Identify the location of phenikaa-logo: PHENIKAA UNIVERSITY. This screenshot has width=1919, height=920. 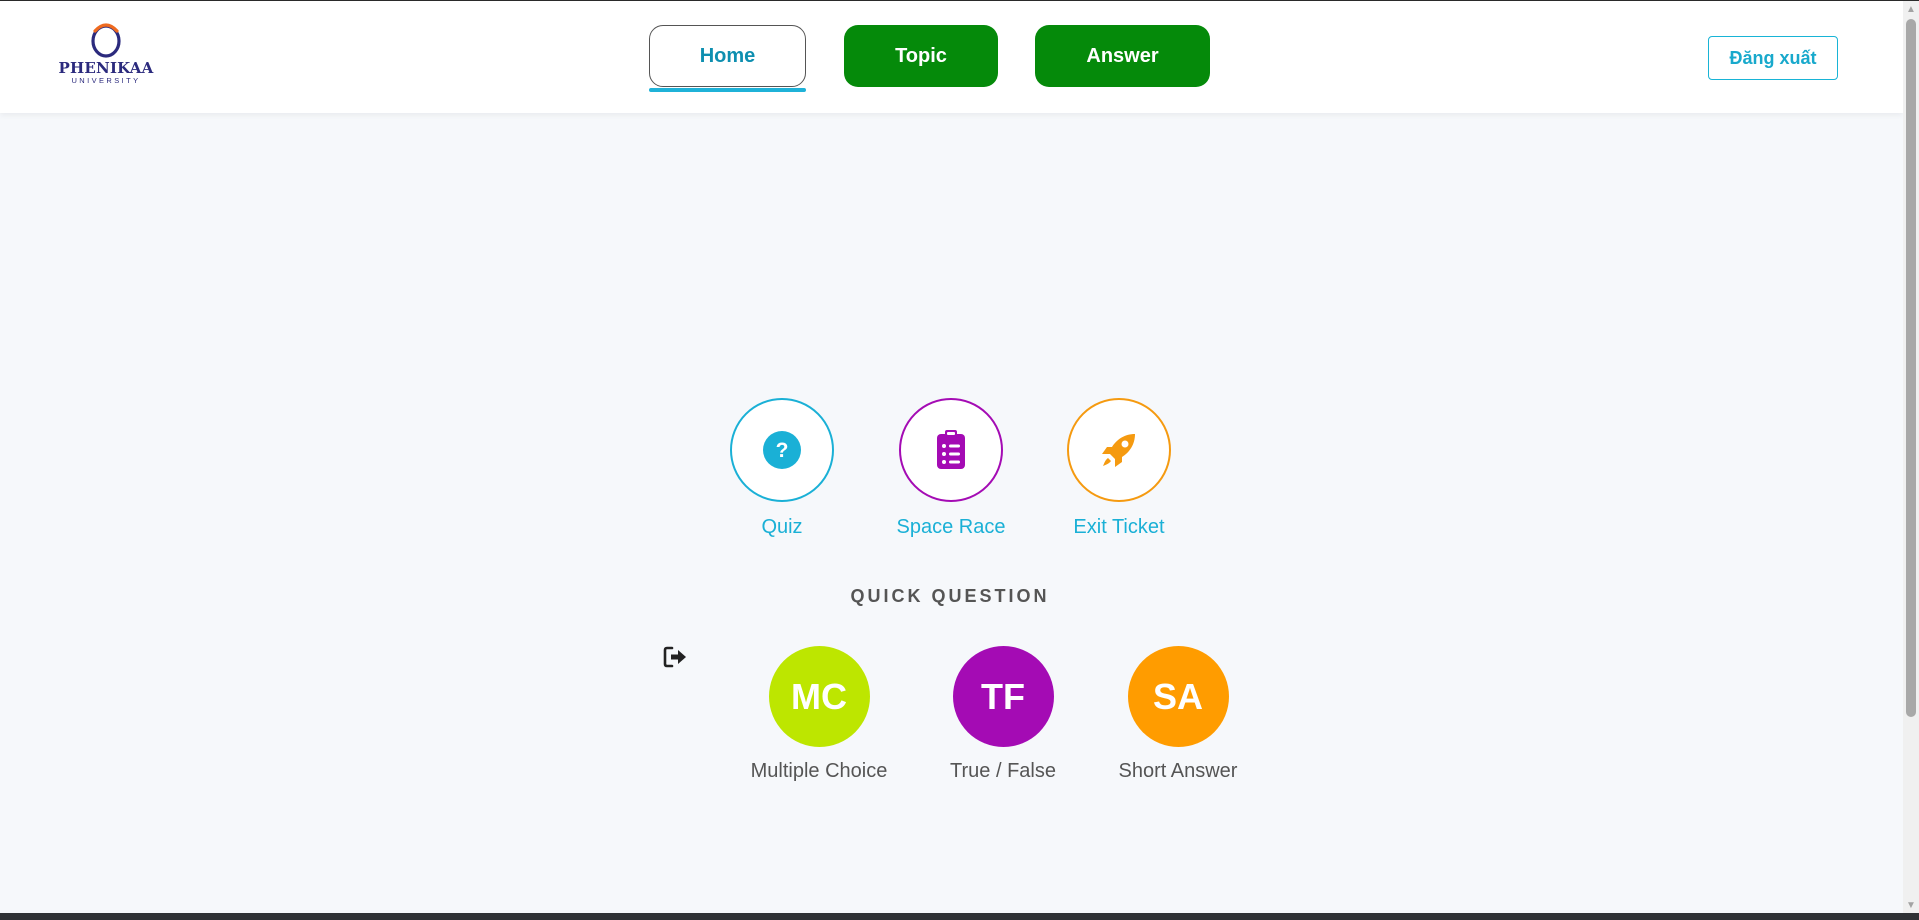
(106, 55).